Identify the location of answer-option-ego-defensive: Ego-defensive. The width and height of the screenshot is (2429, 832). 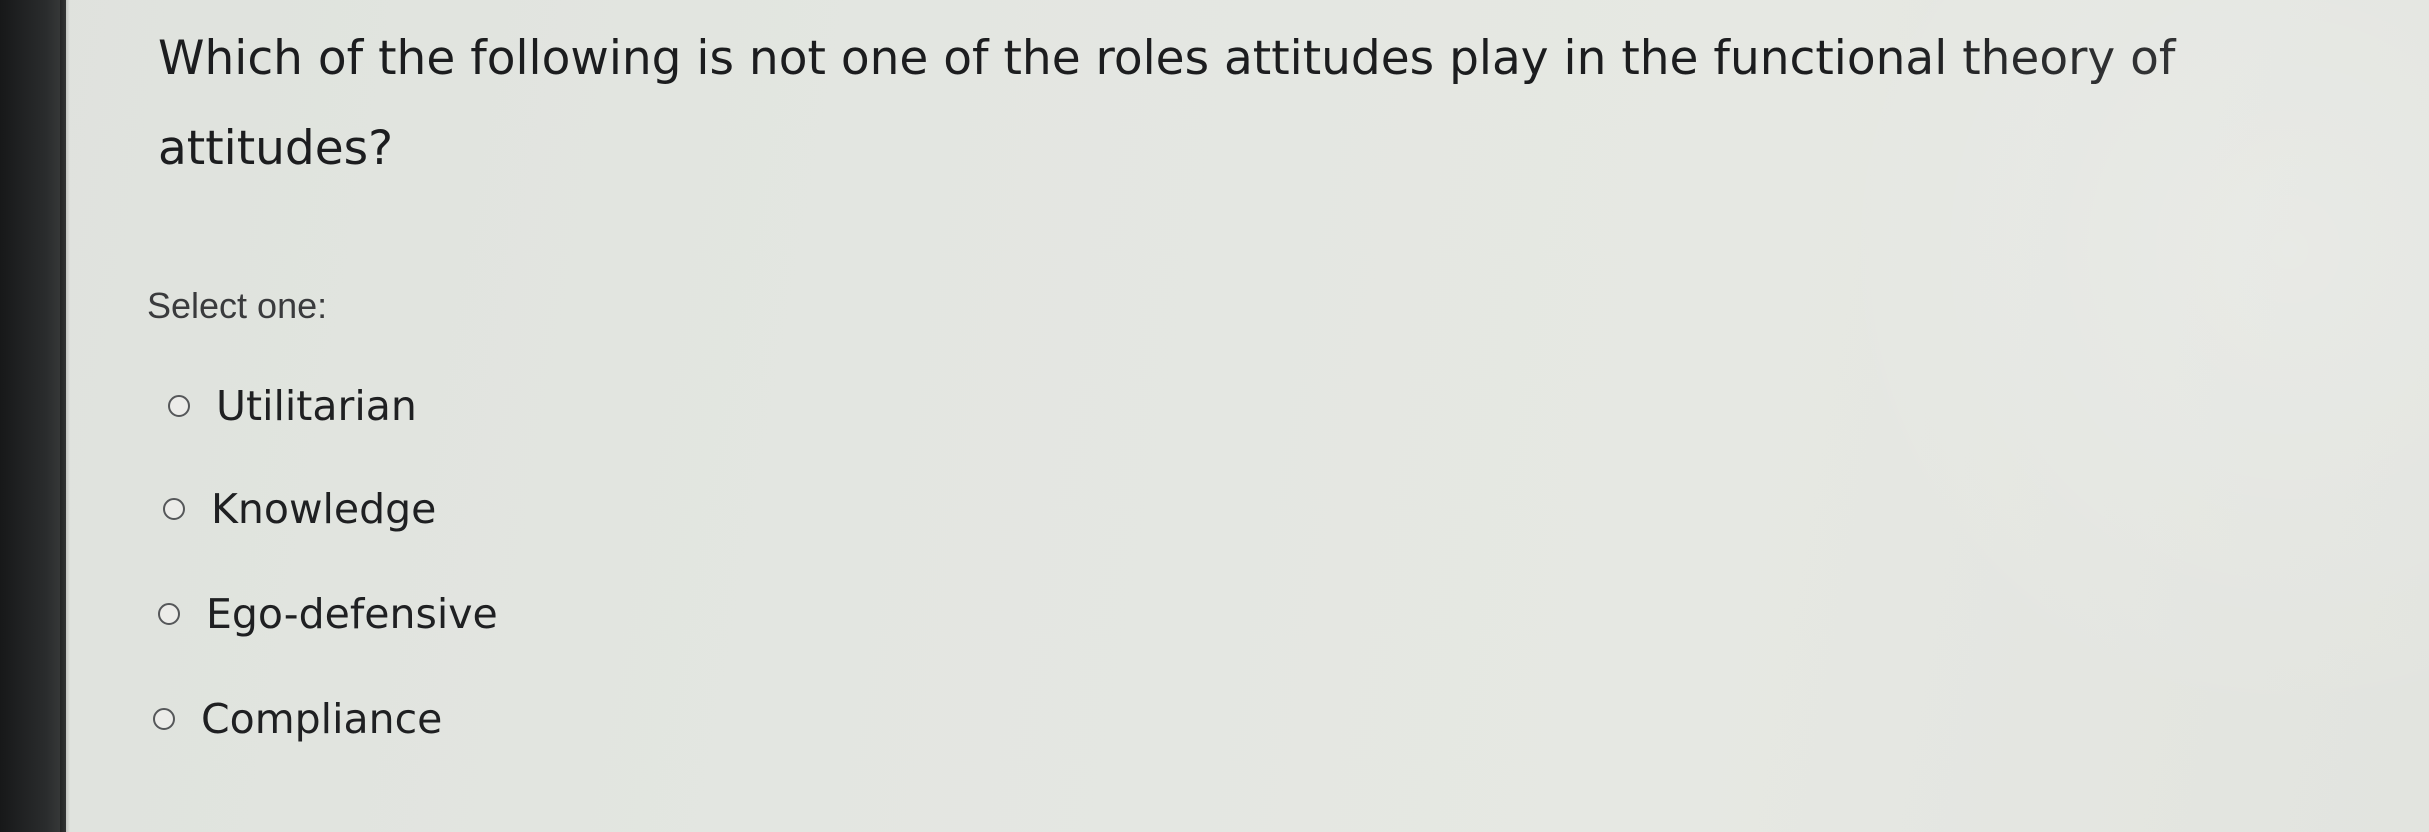
(328, 614).